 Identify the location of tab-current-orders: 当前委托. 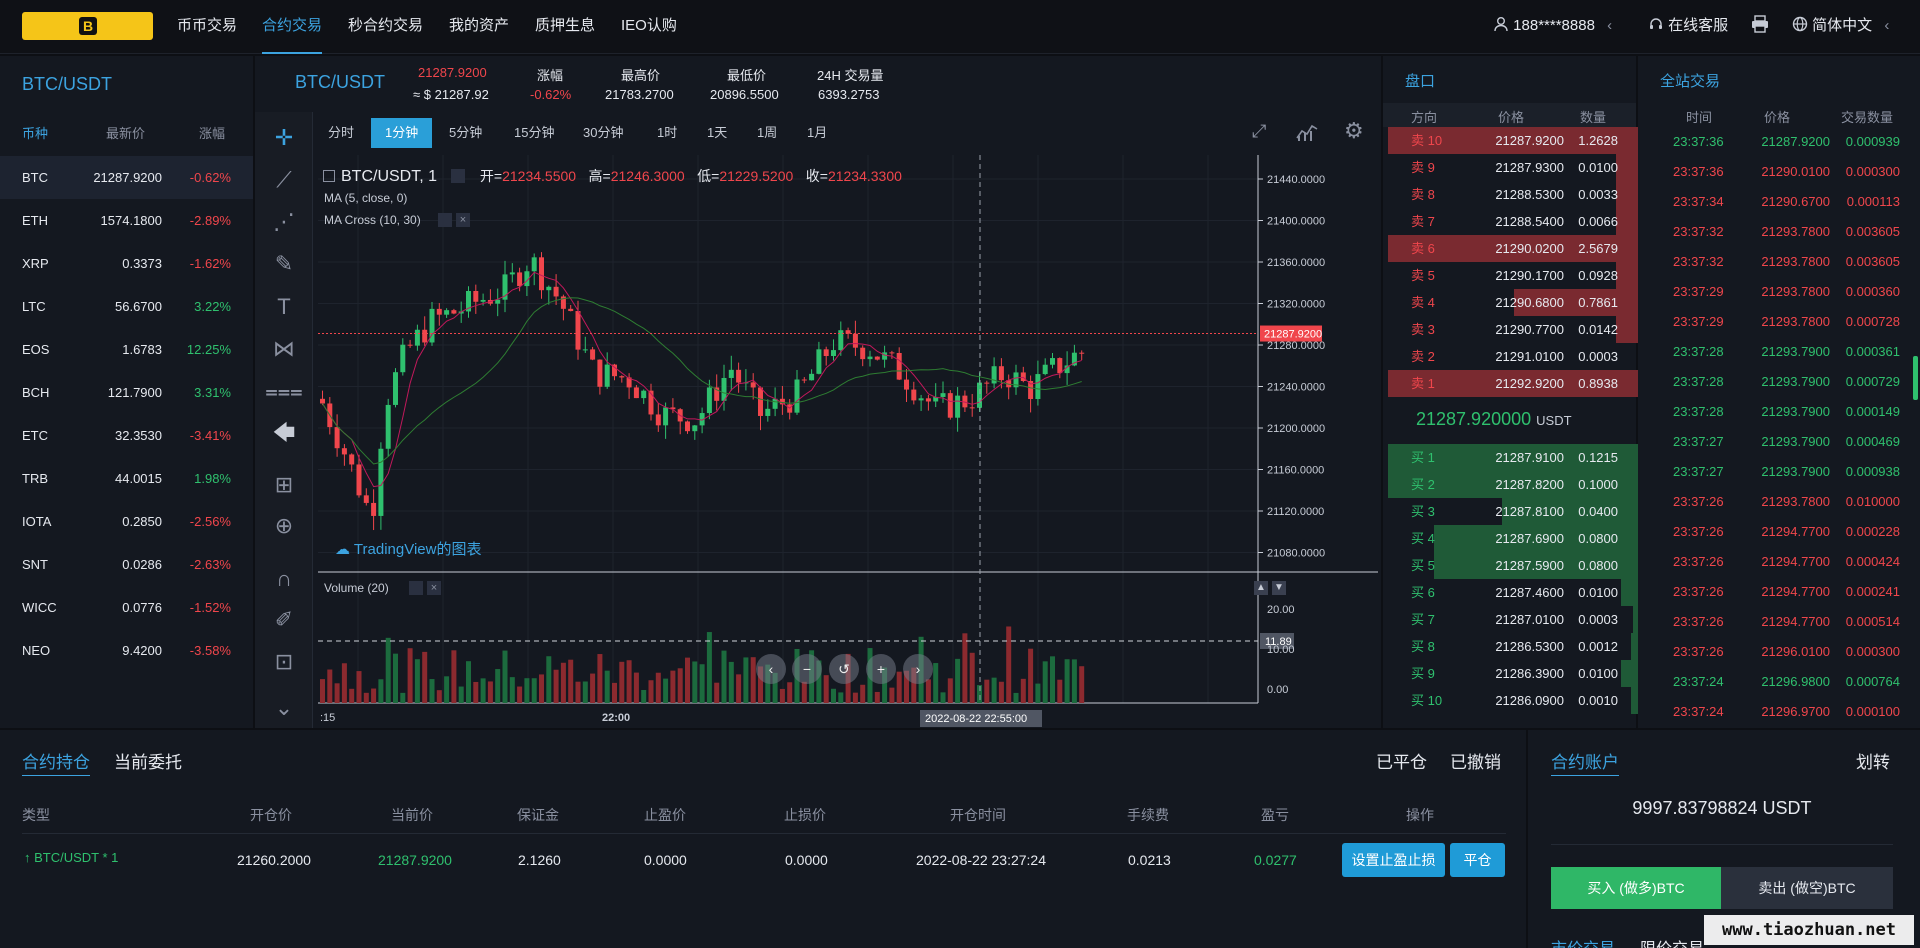
(148, 760).